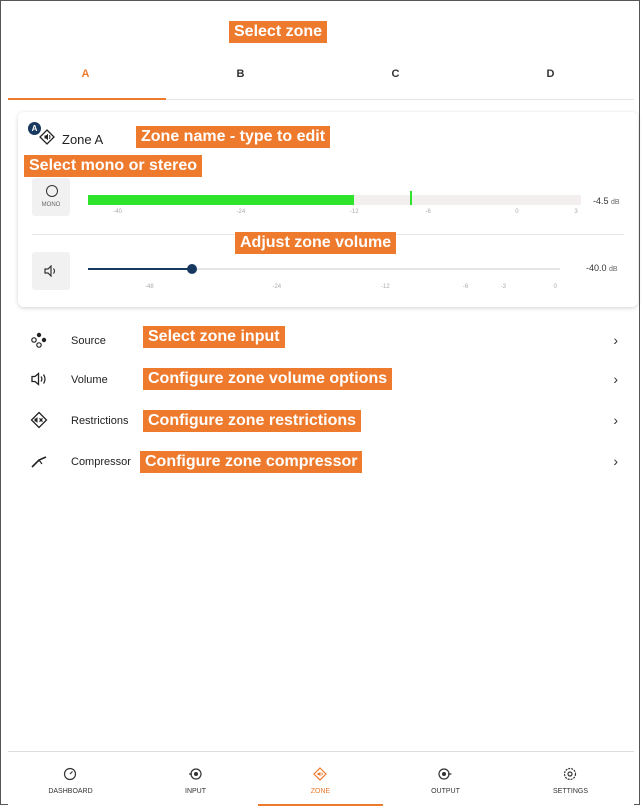  I want to click on volume-scale: -48 -24 -12 -6 -3 0, so click(324, 289).